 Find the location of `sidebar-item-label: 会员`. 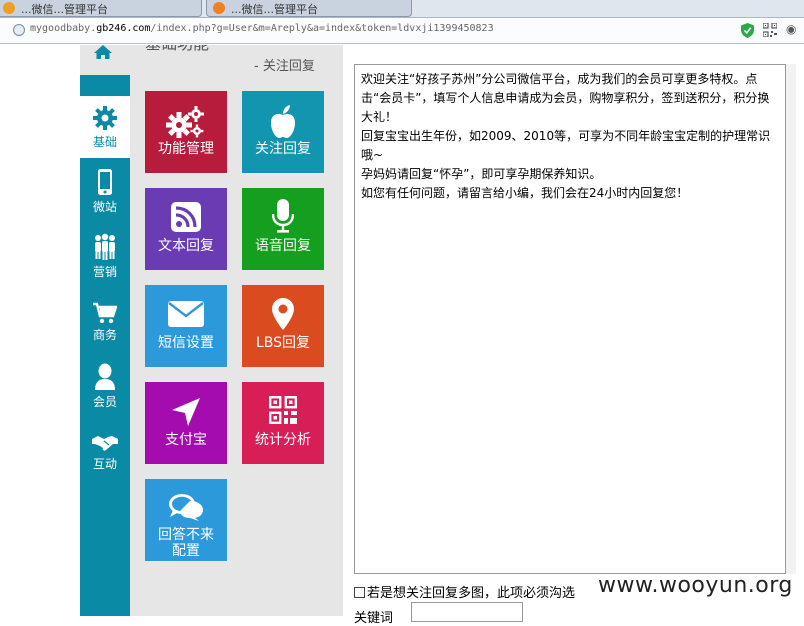

sidebar-item-label: 会员 is located at coordinates (104, 402).